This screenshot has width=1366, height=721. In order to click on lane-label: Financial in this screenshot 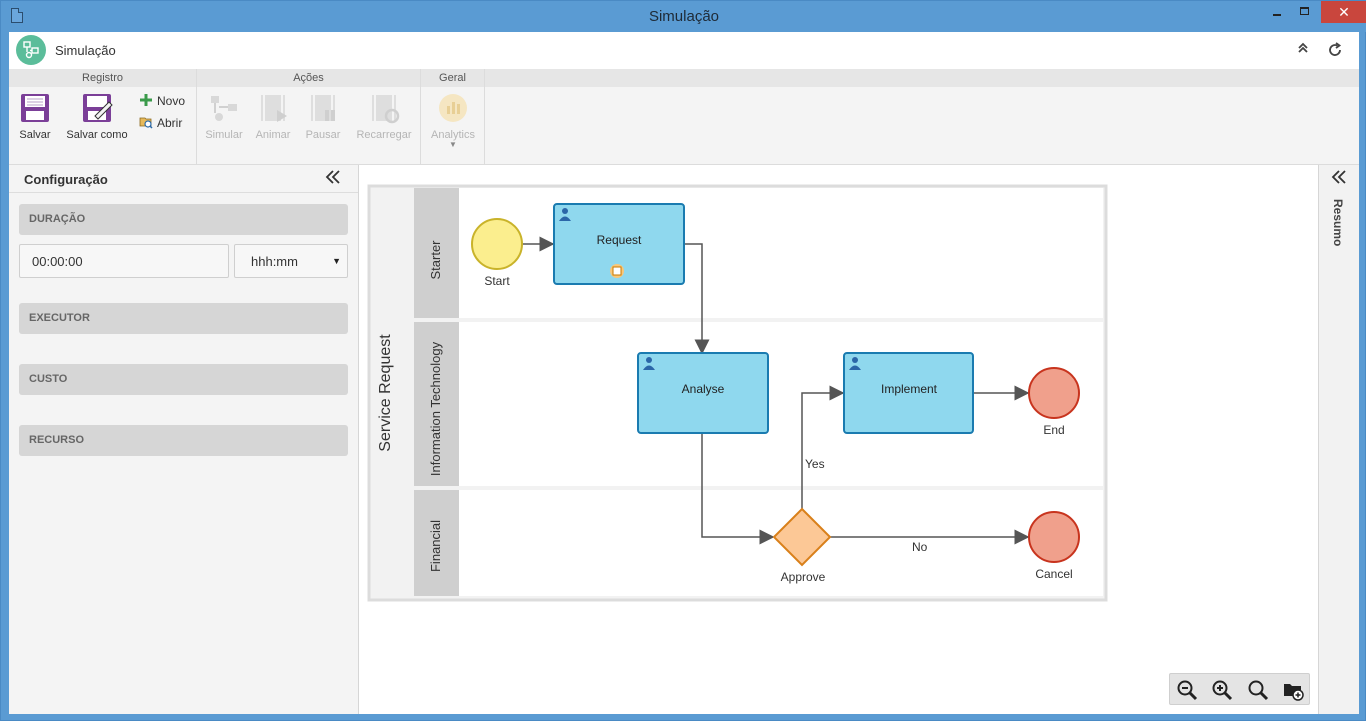, I will do `click(435, 546)`.